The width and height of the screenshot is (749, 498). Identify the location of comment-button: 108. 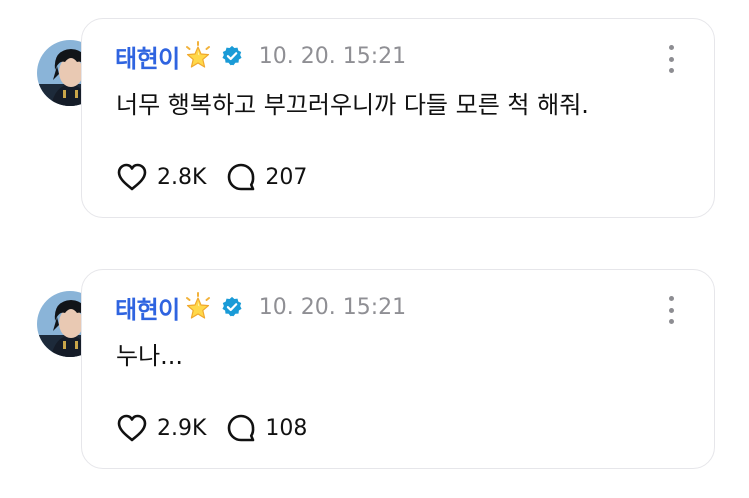
(266, 428).